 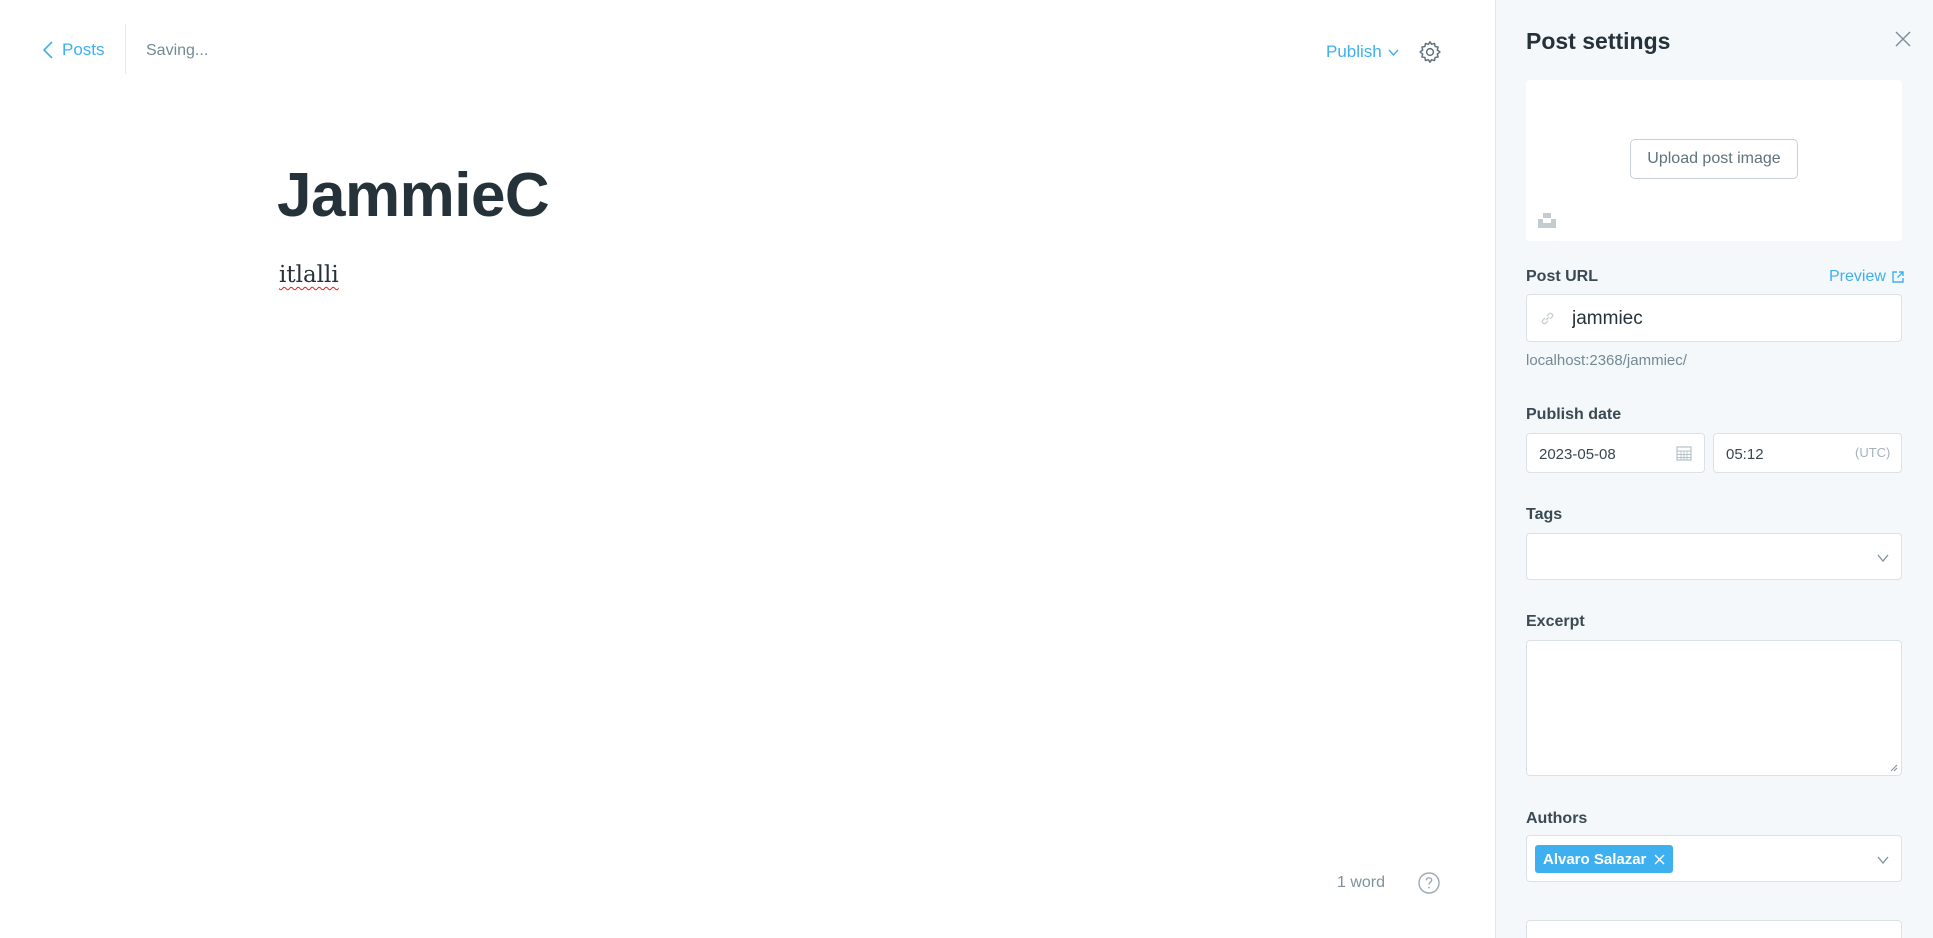 I want to click on preview-label: Preview, so click(x=1857, y=276).